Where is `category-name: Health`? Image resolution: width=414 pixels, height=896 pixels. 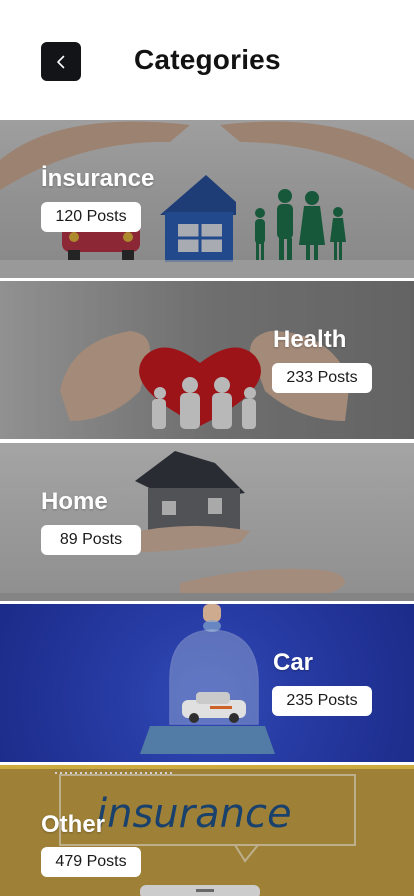 category-name: Health is located at coordinates (310, 339).